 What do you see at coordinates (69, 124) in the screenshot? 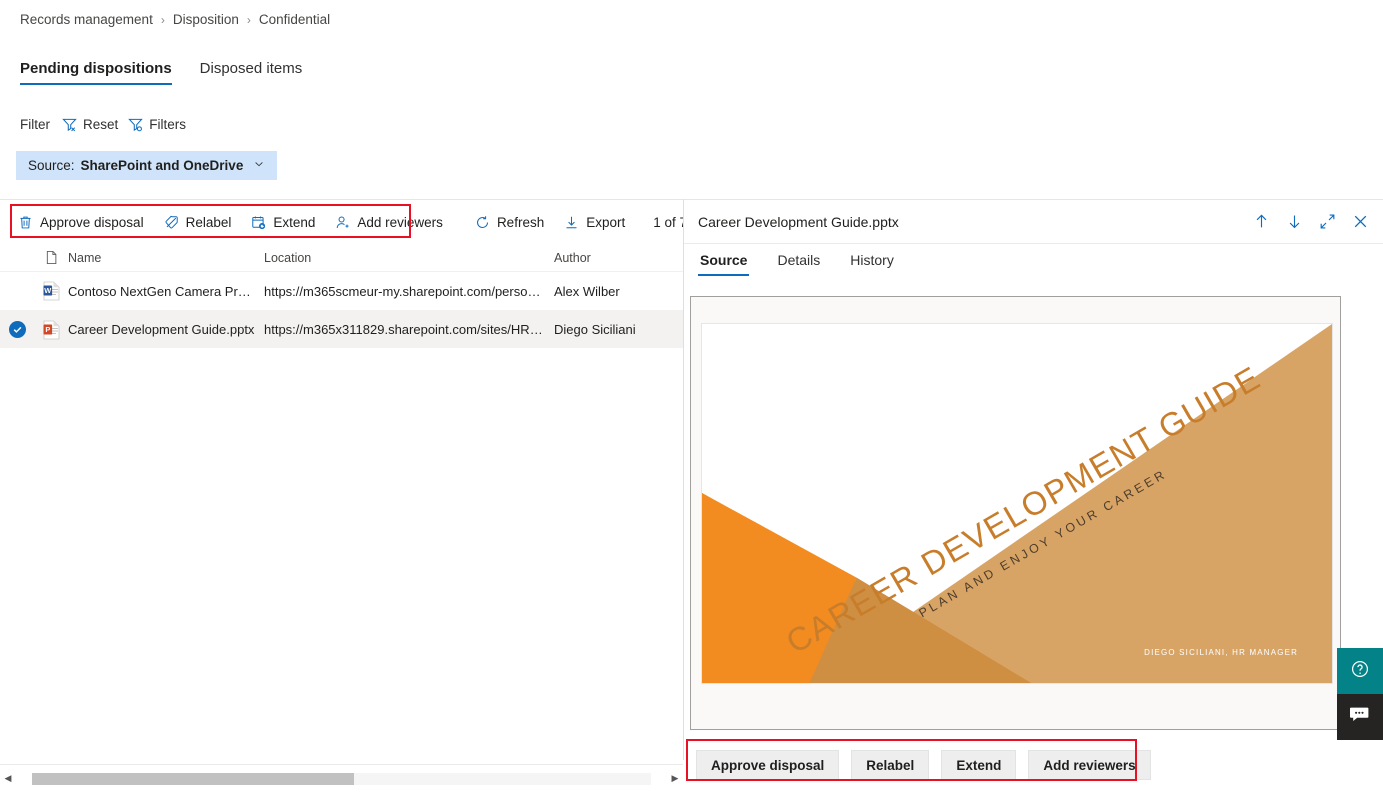
I see `filter-clear-icon` at bounding box center [69, 124].